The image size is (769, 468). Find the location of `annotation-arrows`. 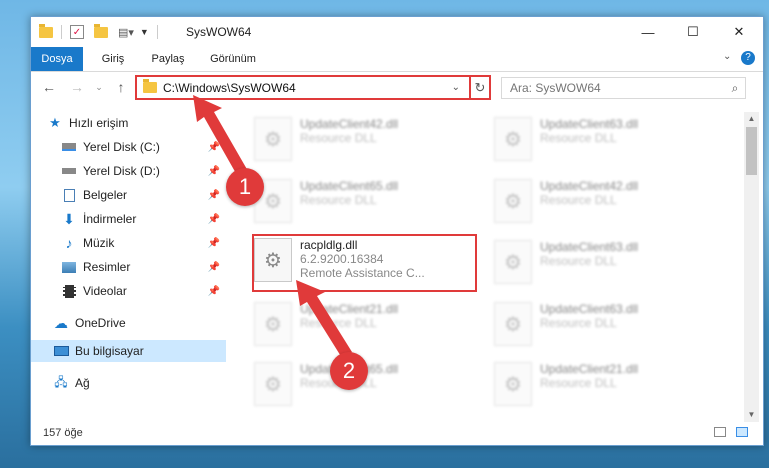

annotation-arrows is located at coordinates (272, 226).